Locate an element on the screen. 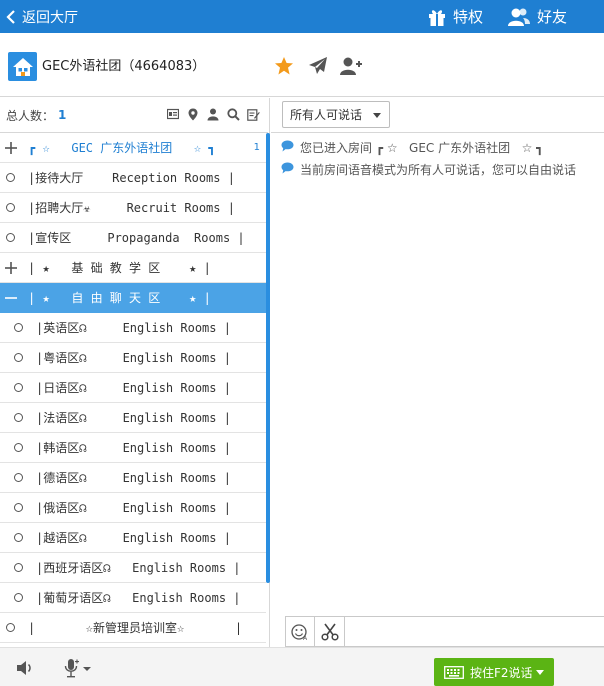 The image size is (604, 686). card-icon is located at coordinates (173, 114).